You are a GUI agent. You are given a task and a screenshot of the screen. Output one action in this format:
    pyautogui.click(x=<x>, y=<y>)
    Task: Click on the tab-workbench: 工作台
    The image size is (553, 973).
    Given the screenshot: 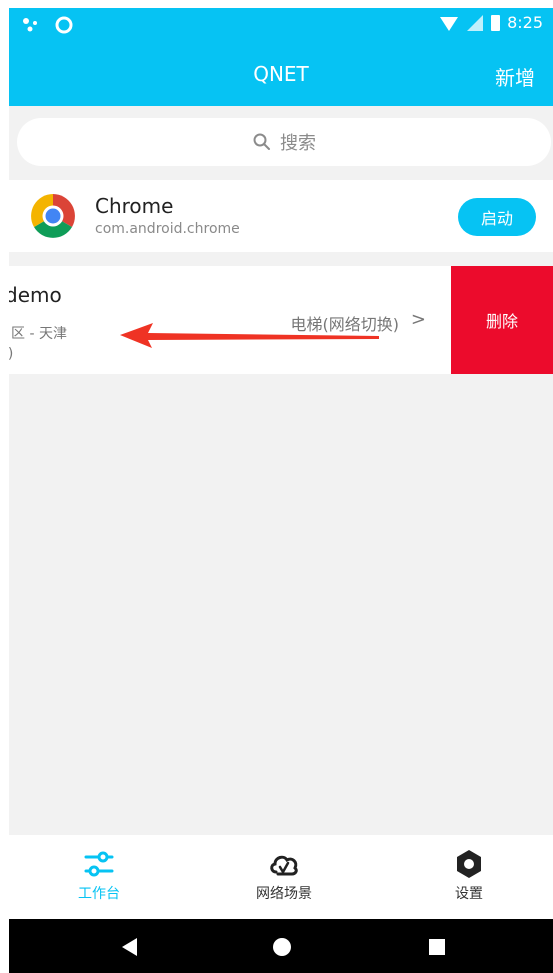 What is the action you would take?
    pyautogui.click(x=99, y=877)
    